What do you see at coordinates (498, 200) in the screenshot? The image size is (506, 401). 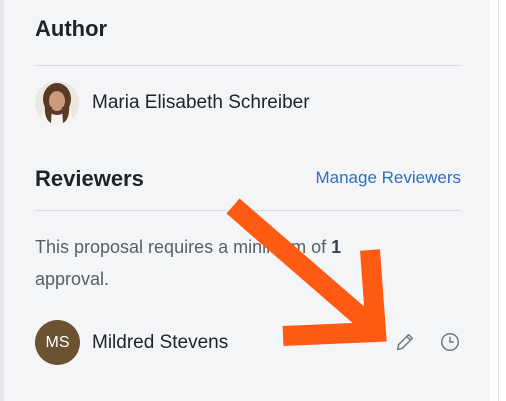 I see `right-panel-edge` at bounding box center [498, 200].